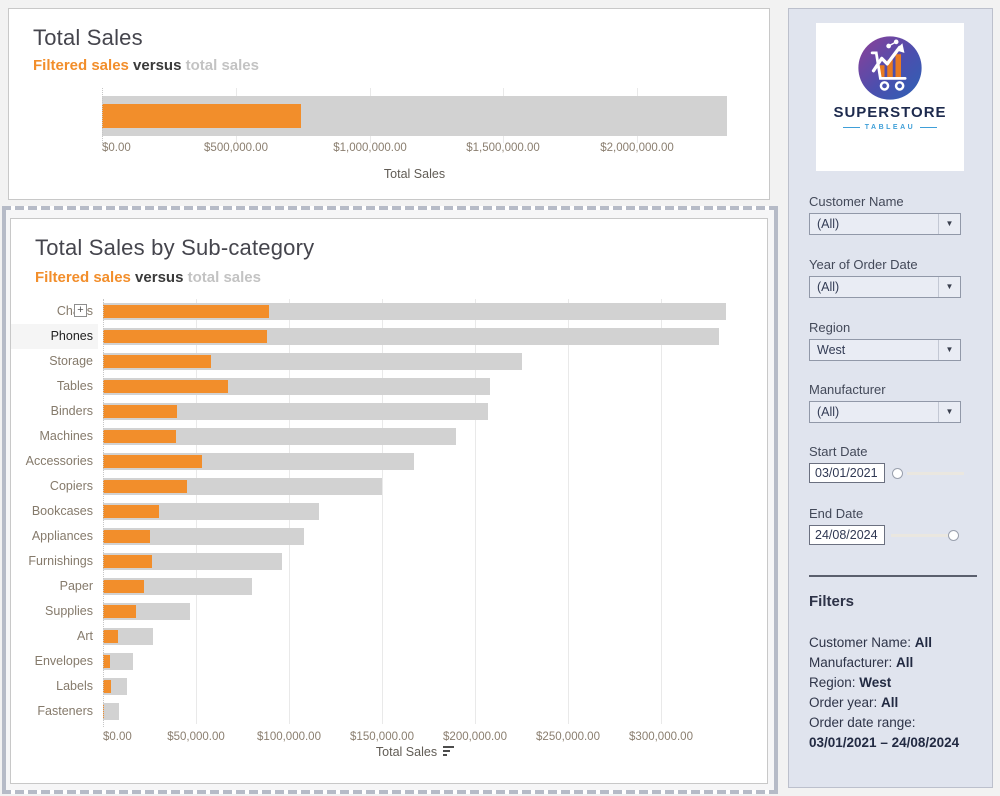 The width and height of the screenshot is (1000, 796). Describe the element at coordinates (106, 661) in the screenshot. I see `bar-filtered-envelopes` at that location.